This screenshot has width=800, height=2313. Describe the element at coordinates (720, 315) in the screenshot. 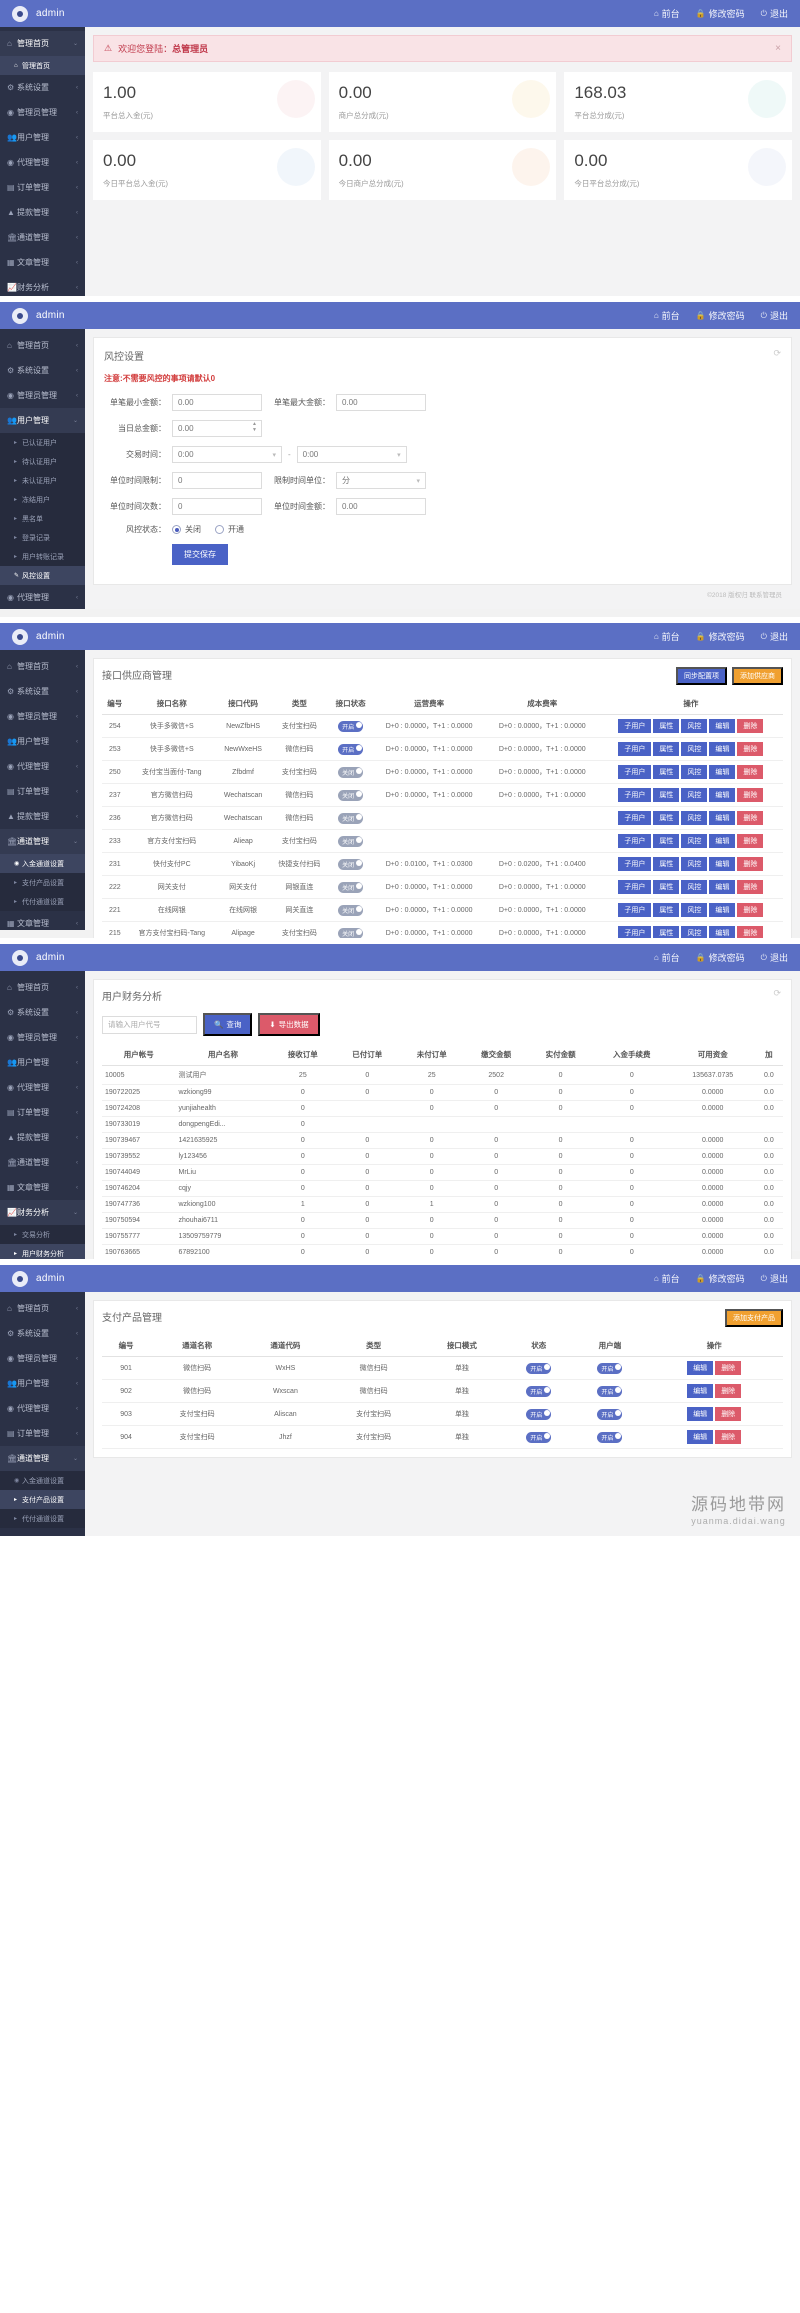

I see `topbar-link-password: 🔒 修改密码` at that location.